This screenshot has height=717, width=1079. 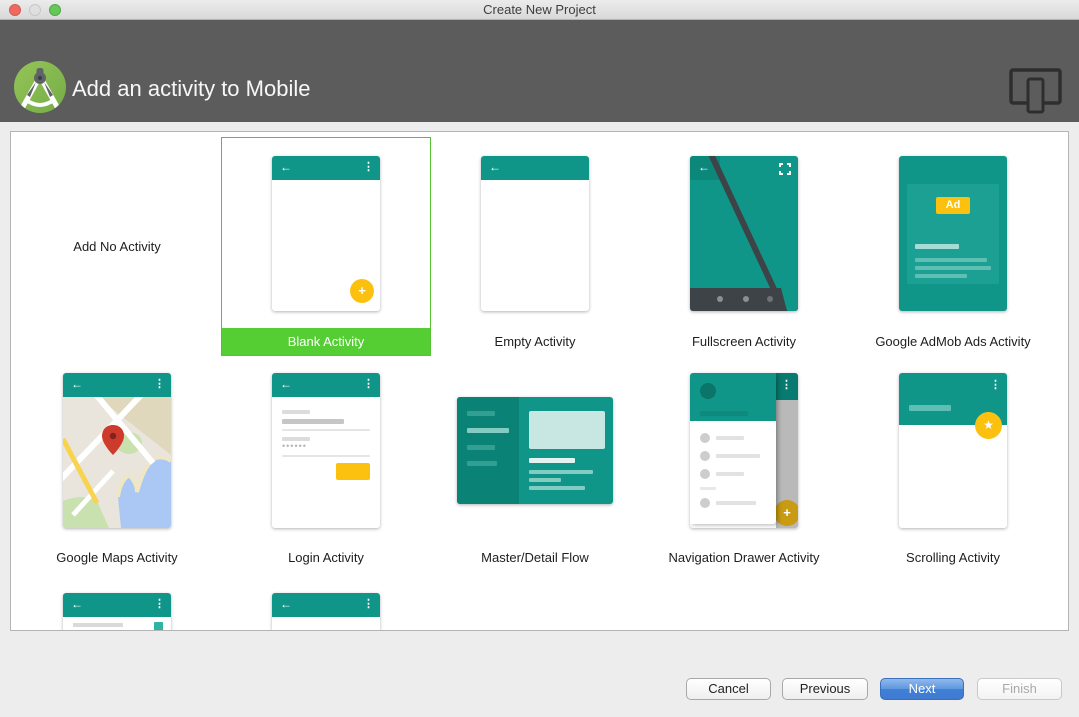 What do you see at coordinates (953, 557) in the screenshot?
I see `activity-label: Scrolling Activity` at bounding box center [953, 557].